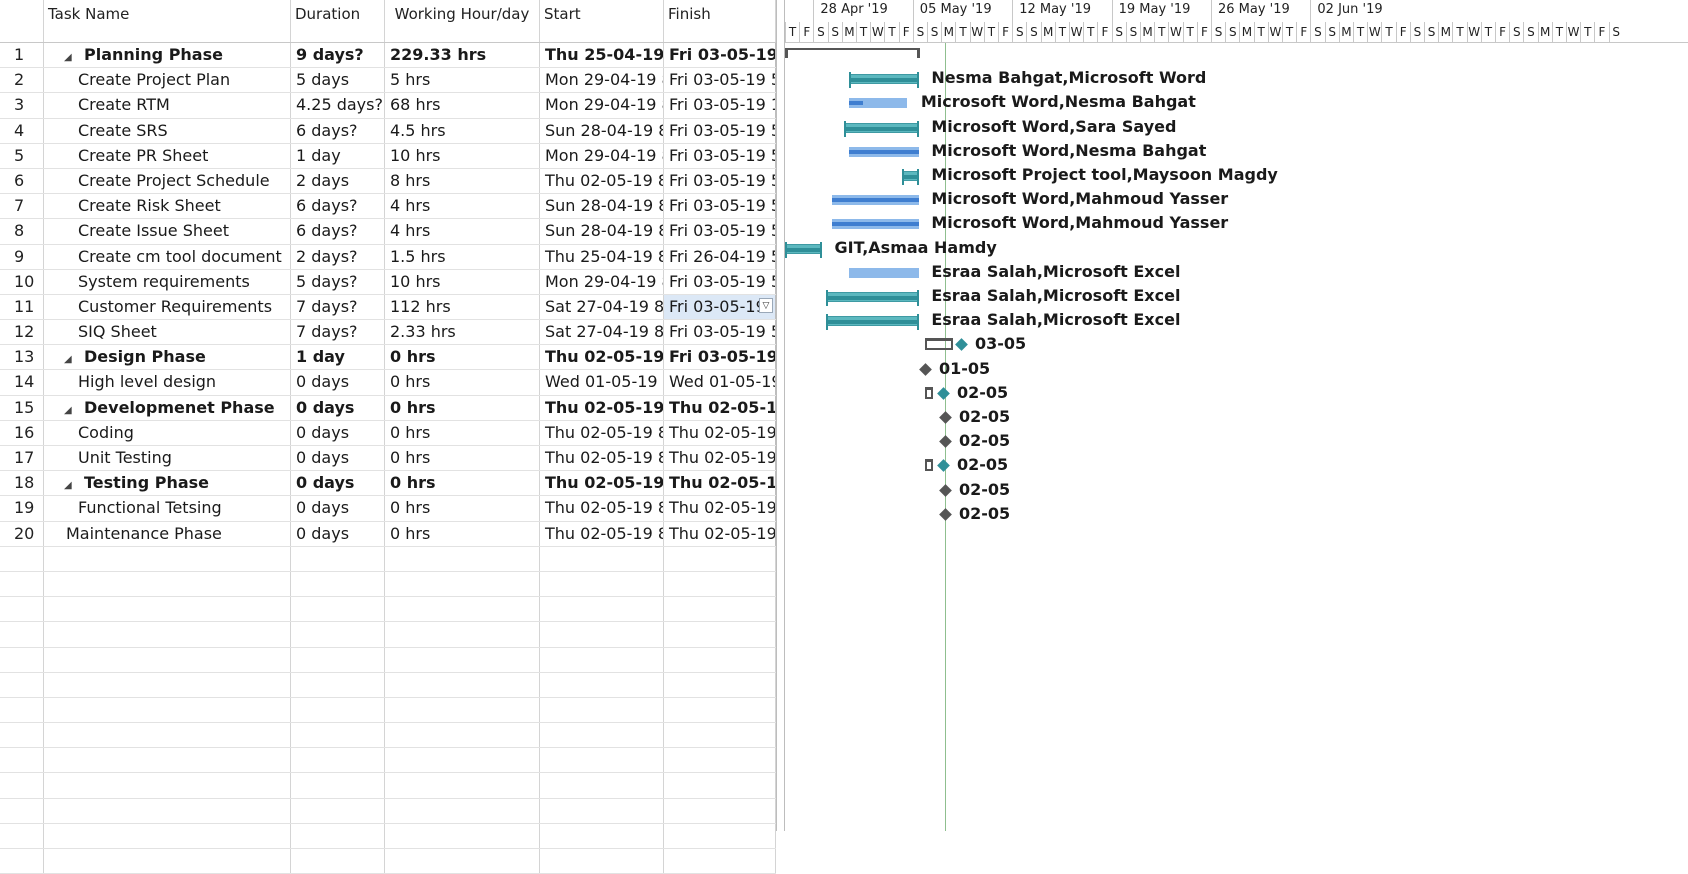 The image size is (1688, 874). I want to click on task-name-cell: ◢ Developmenet Phase, so click(167, 407).